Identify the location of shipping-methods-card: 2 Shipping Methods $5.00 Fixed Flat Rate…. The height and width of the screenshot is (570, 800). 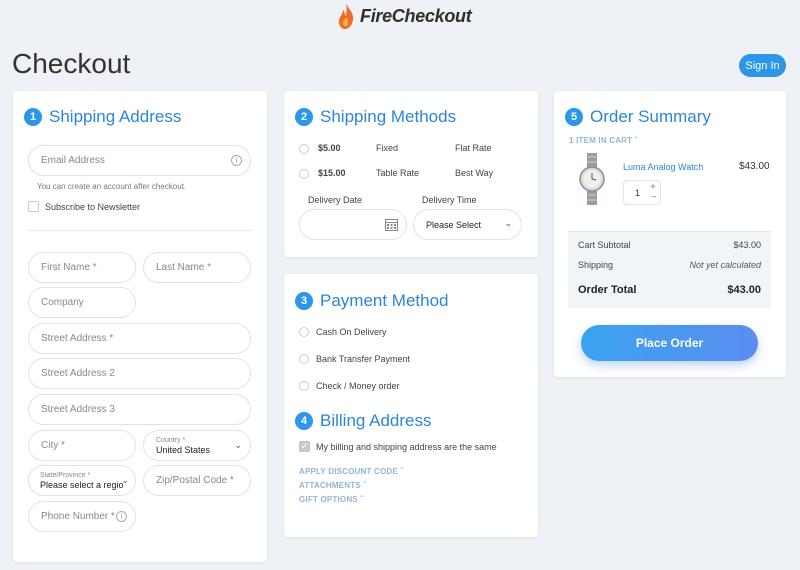
(411, 174).